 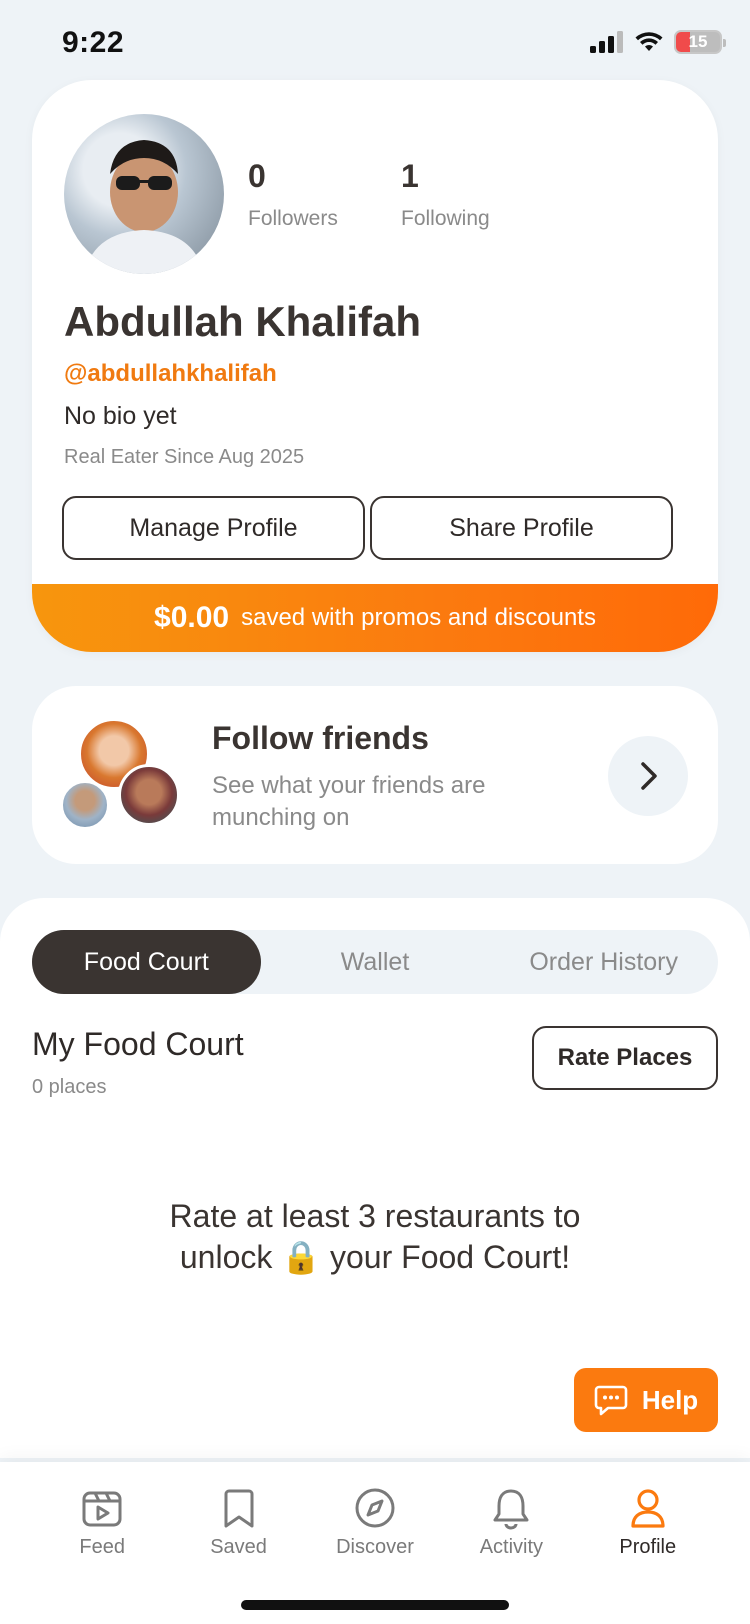 I want to click on battery-icon: 15, so click(x=700, y=42).